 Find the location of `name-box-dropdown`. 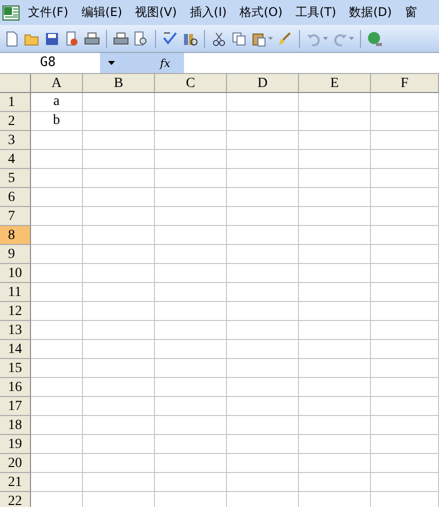

name-box-dropdown is located at coordinates (130, 63).